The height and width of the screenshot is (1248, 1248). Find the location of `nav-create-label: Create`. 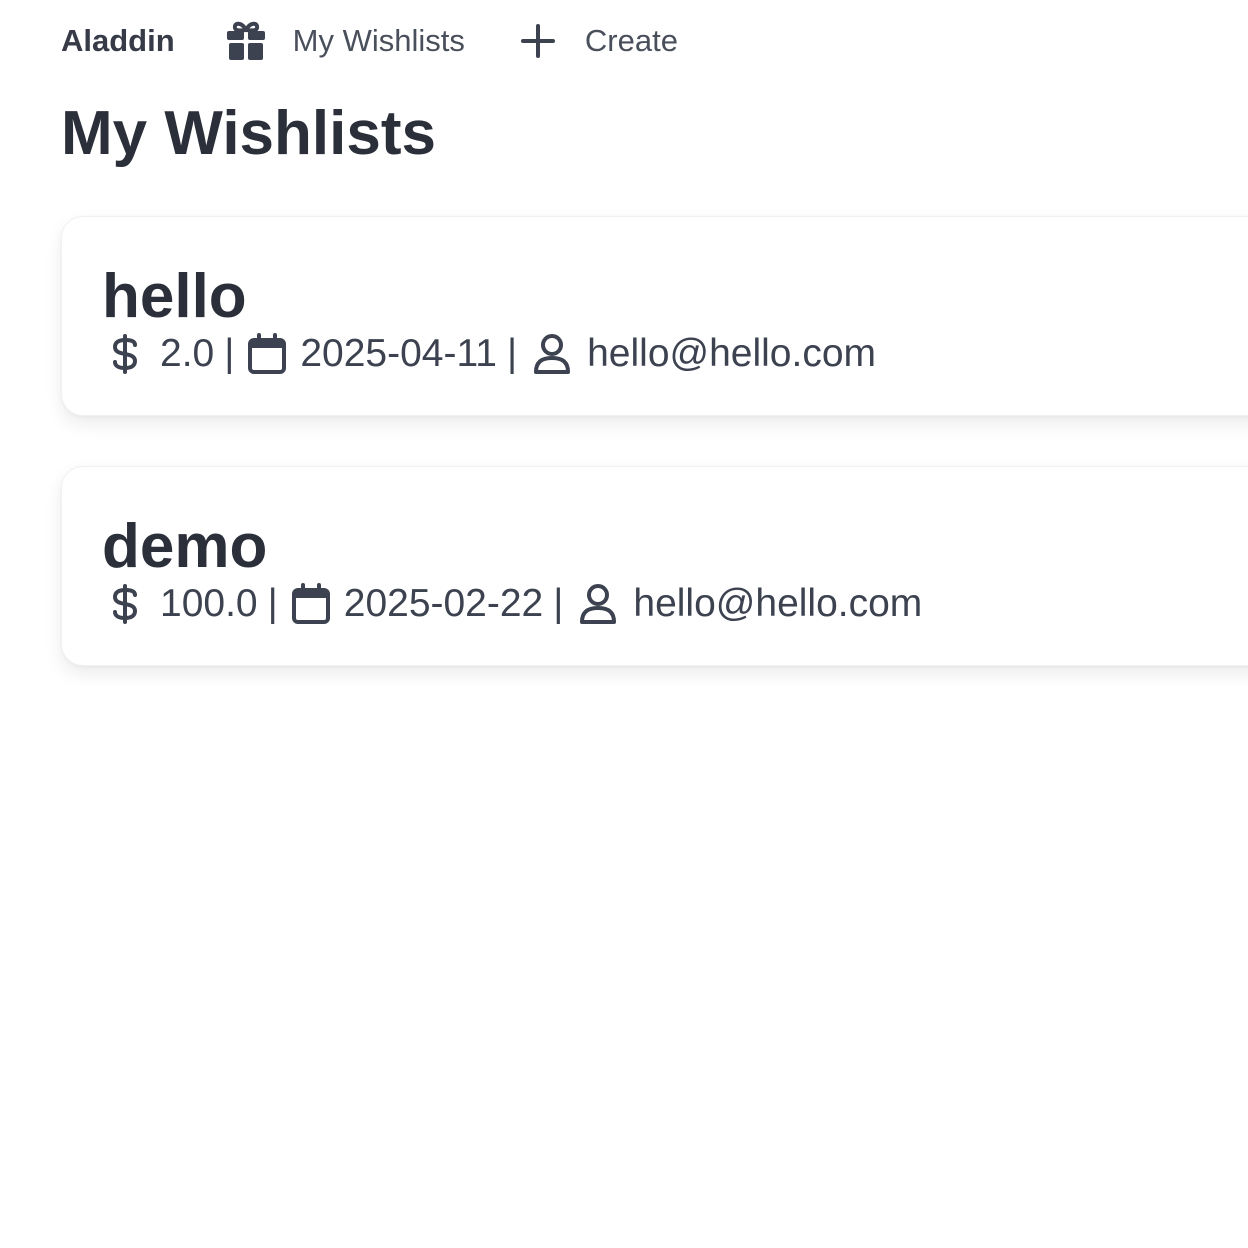

nav-create-label: Create is located at coordinates (631, 40).